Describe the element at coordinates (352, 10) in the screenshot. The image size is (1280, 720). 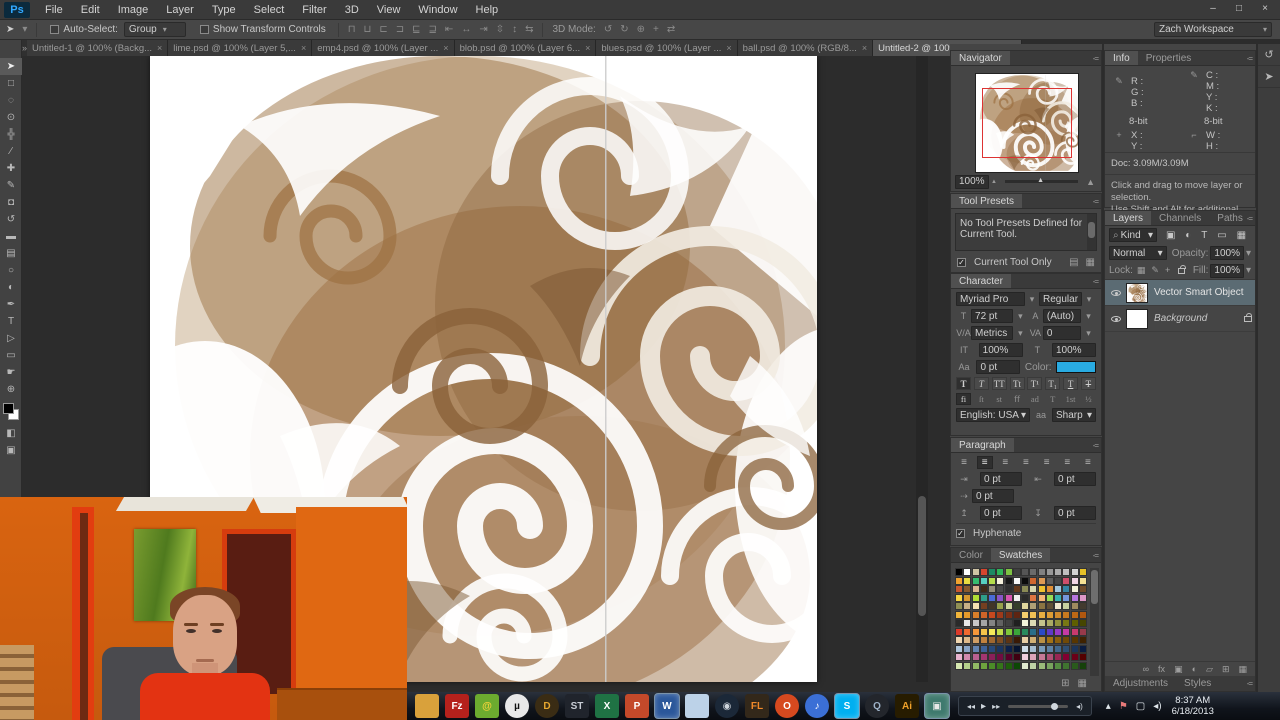
I see `menu-3d: 3D` at that location.